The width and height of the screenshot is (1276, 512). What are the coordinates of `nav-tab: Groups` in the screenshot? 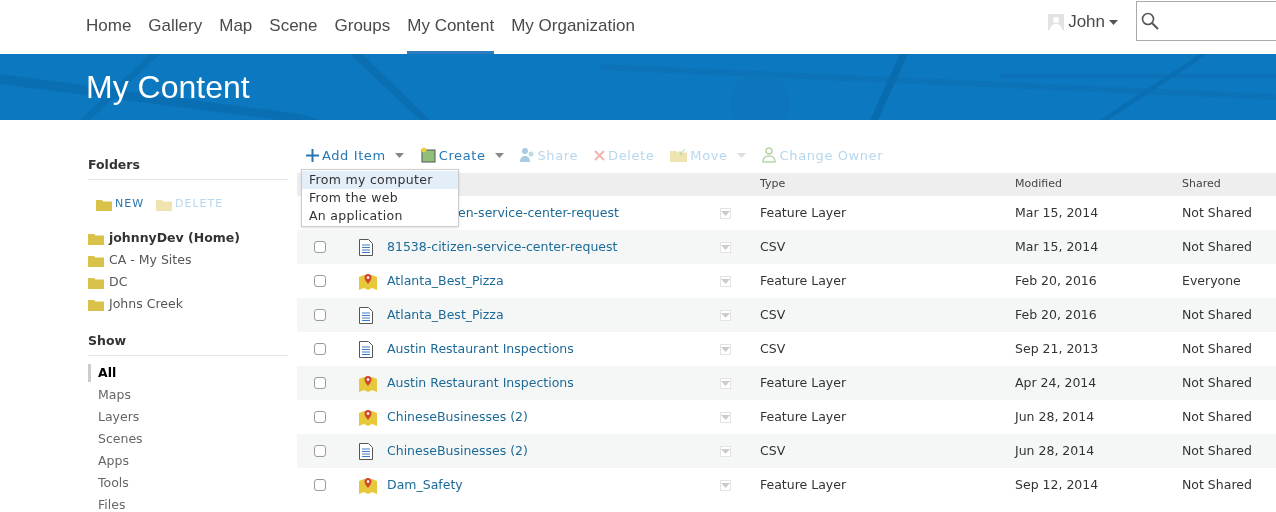 It's located at (362, 27).